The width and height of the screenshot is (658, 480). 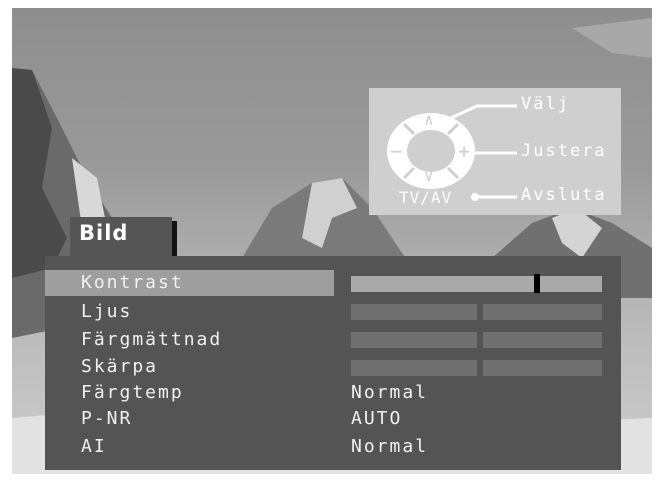 What do you see at coordinates (542, 340) in the screenshot?
I see `fargmattnad-slider-right` at bounding box center [542, 340].